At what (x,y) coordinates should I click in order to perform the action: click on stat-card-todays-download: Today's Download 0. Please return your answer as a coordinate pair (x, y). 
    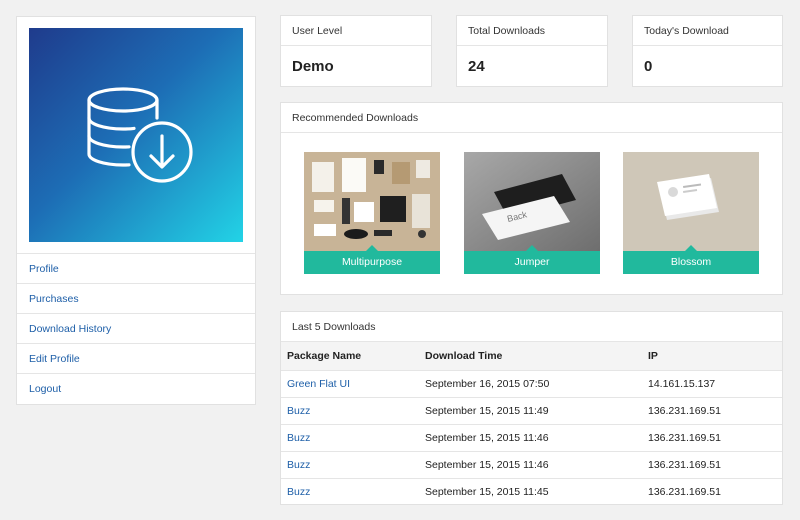
    Looking at the image, I should click on (707, 51).